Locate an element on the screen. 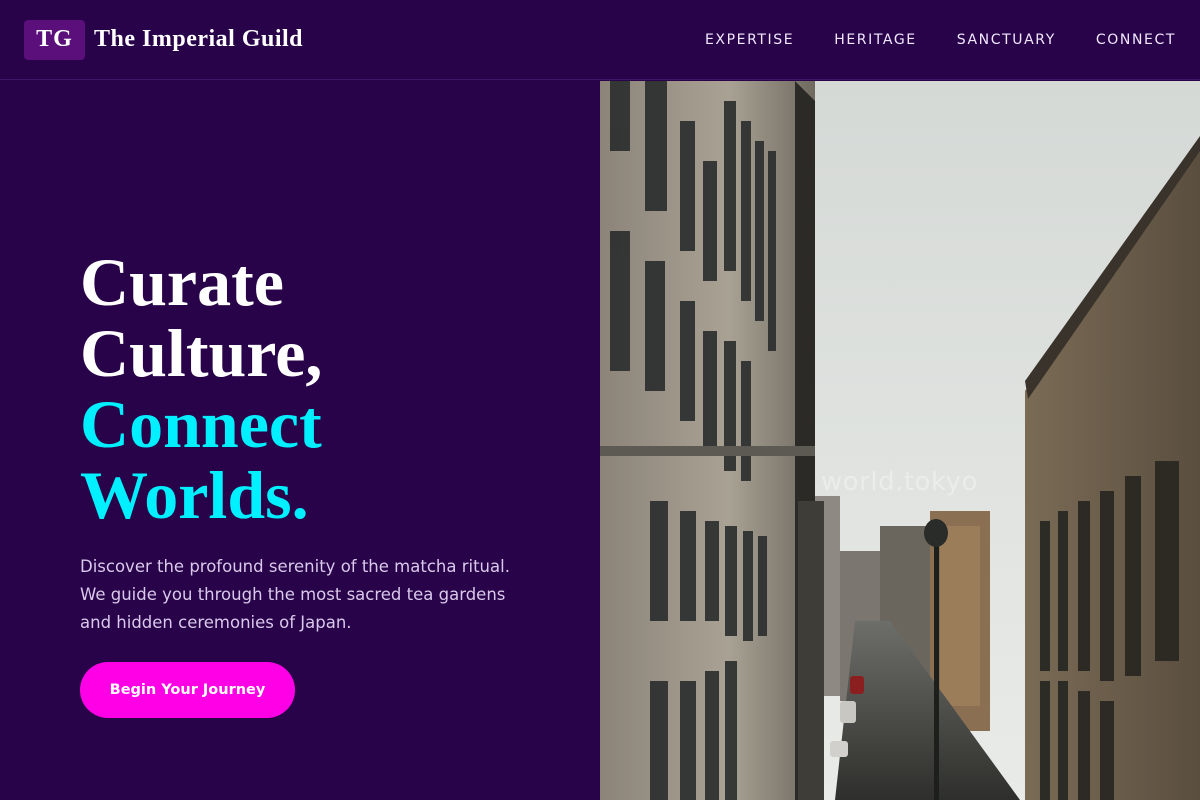  begin-journey-button: Begin Your Journey is located at coordinates (187, 690).